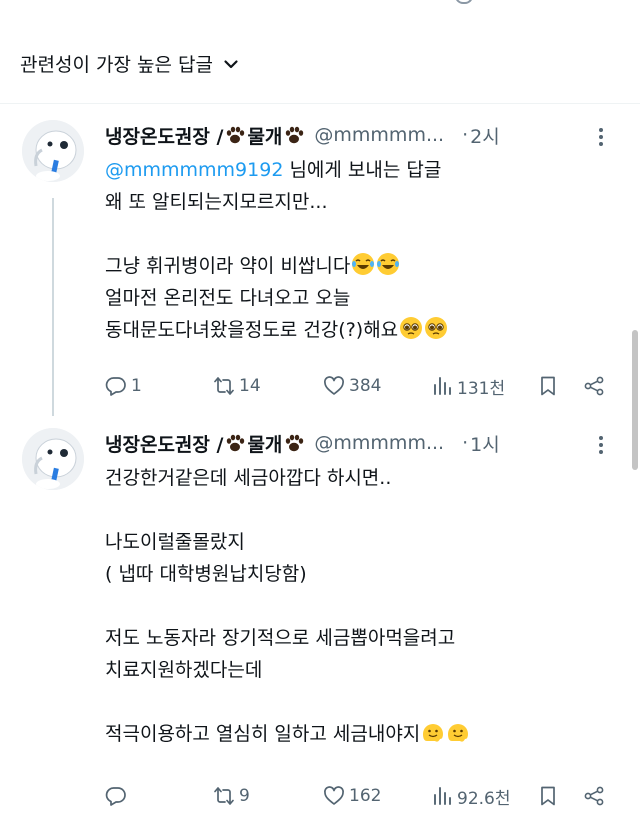  I want to click on text-span: 그냥 휘귀병이라 약이 비쌉니다, so click(228, 266).